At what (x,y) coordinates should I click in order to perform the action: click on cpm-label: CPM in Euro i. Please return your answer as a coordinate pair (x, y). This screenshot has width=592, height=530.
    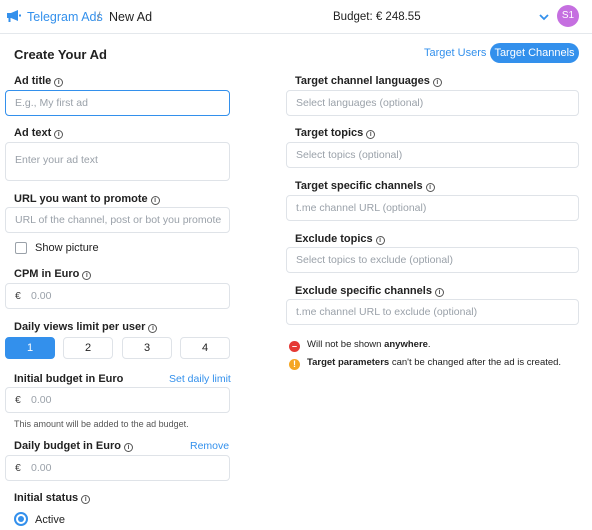
    Looking at the image, I should click on (53, 274).